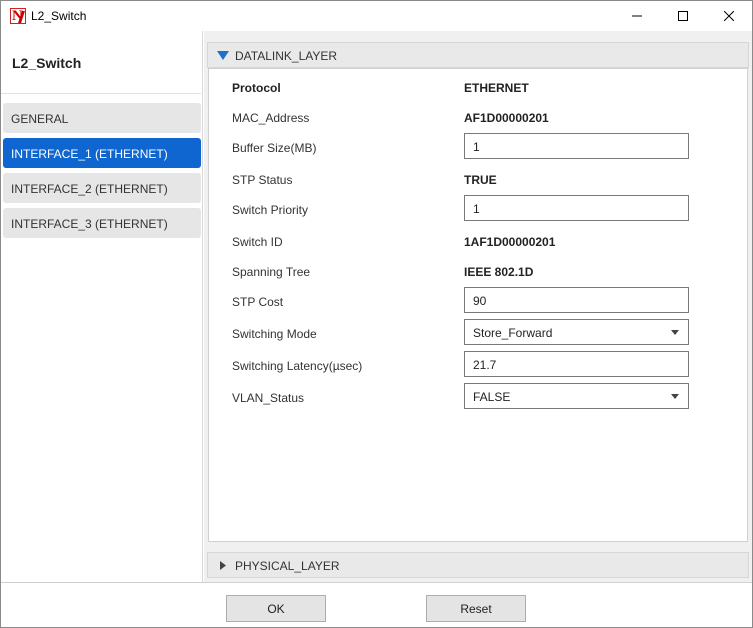  I want to click on window-title: L2_Switch, so click(59, 16).